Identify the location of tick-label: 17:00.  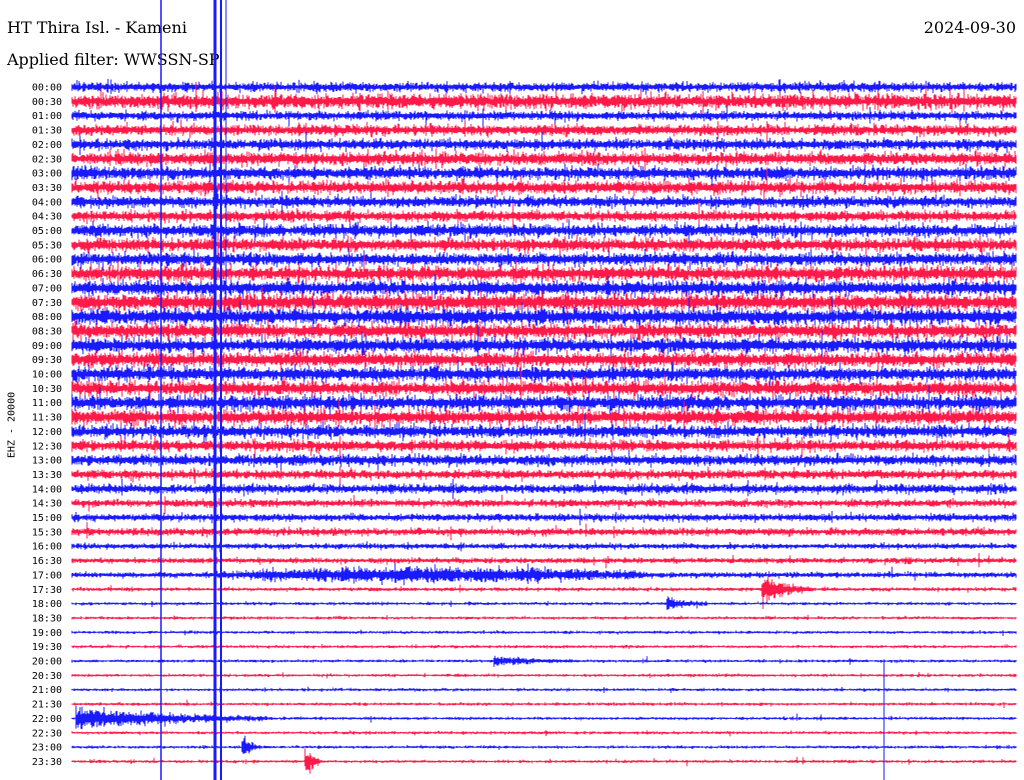
(47, 575).